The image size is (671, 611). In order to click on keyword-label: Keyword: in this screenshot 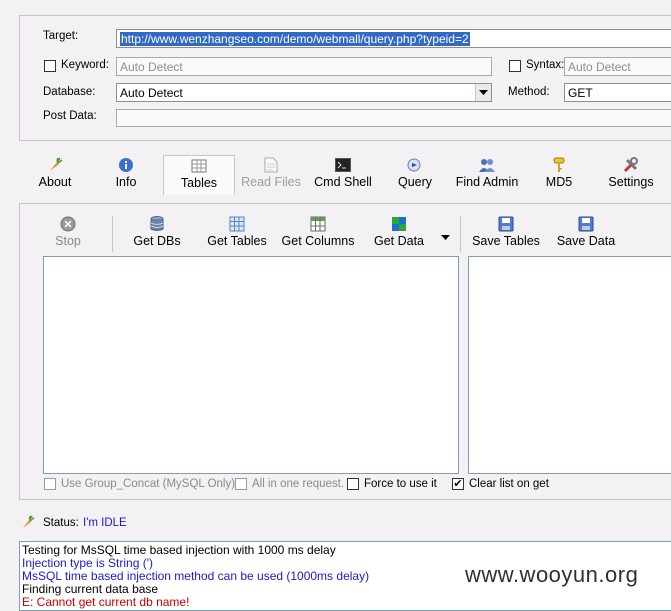, I will do `click(85, 65)`.